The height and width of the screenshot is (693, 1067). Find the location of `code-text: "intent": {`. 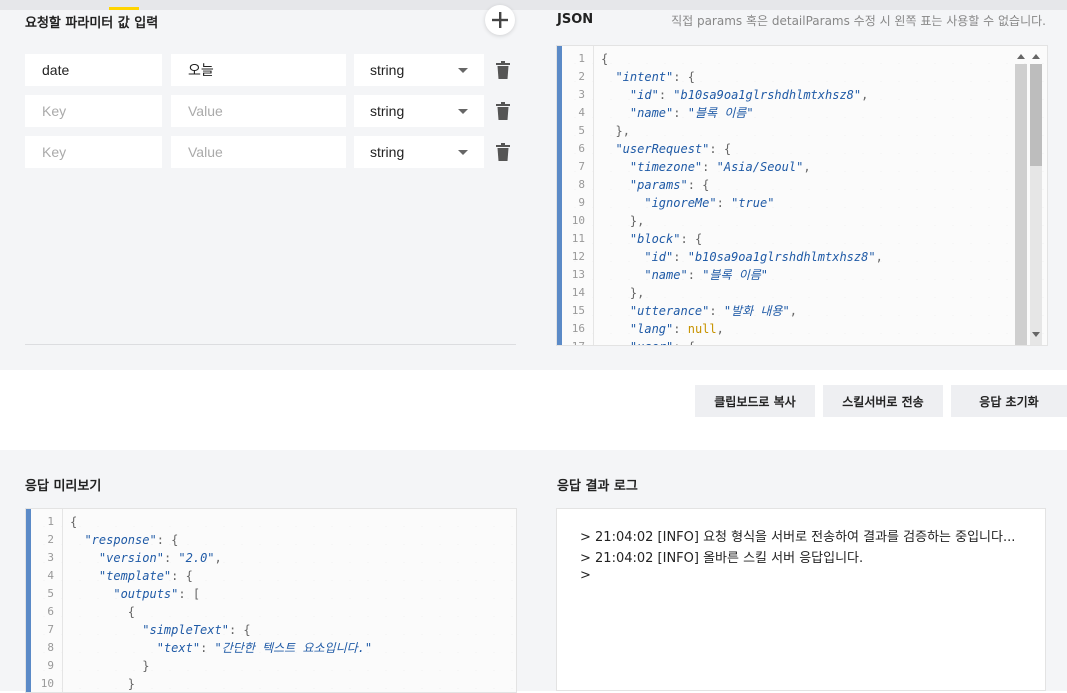

code-text: "intent": { is located at coordinates (655, 77).